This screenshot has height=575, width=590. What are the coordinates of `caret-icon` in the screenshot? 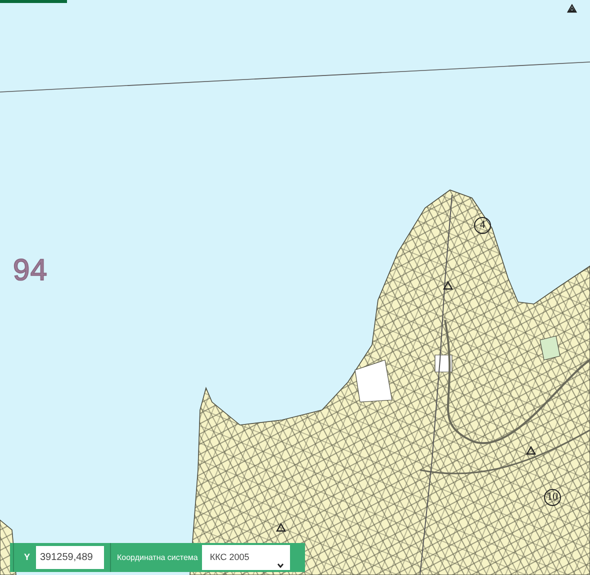 It's located at (280, 565).